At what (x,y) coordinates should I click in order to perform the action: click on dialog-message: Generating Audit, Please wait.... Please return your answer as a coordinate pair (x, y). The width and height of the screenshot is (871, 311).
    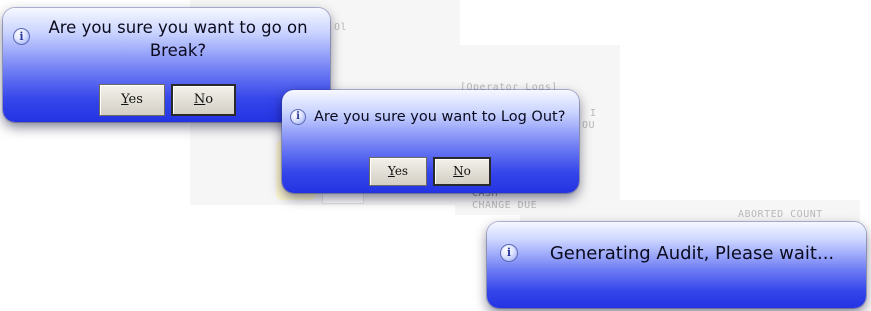
    Looking at the image, I should click on (692, 253).